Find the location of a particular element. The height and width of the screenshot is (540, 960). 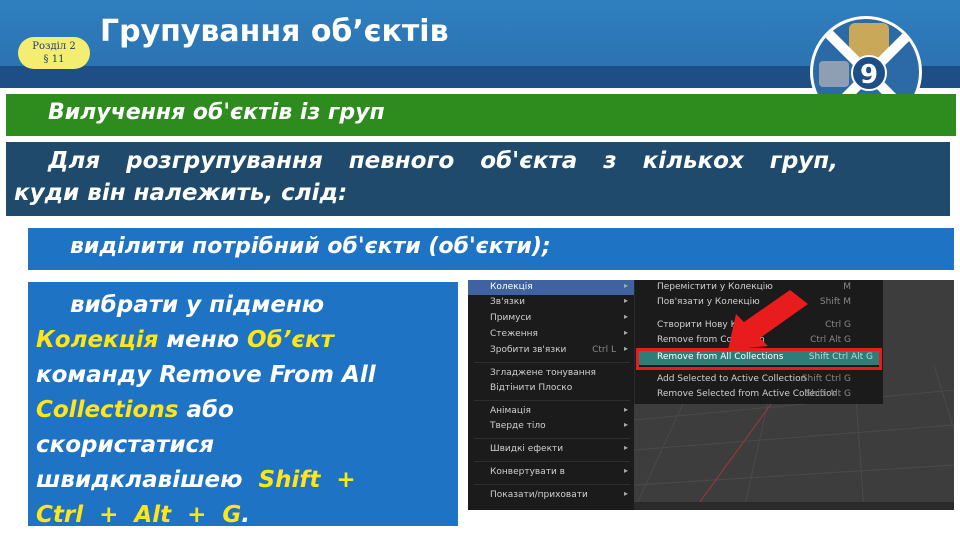

intro-line-2: куди він належить, слід: is located at coordinates (181, 193).